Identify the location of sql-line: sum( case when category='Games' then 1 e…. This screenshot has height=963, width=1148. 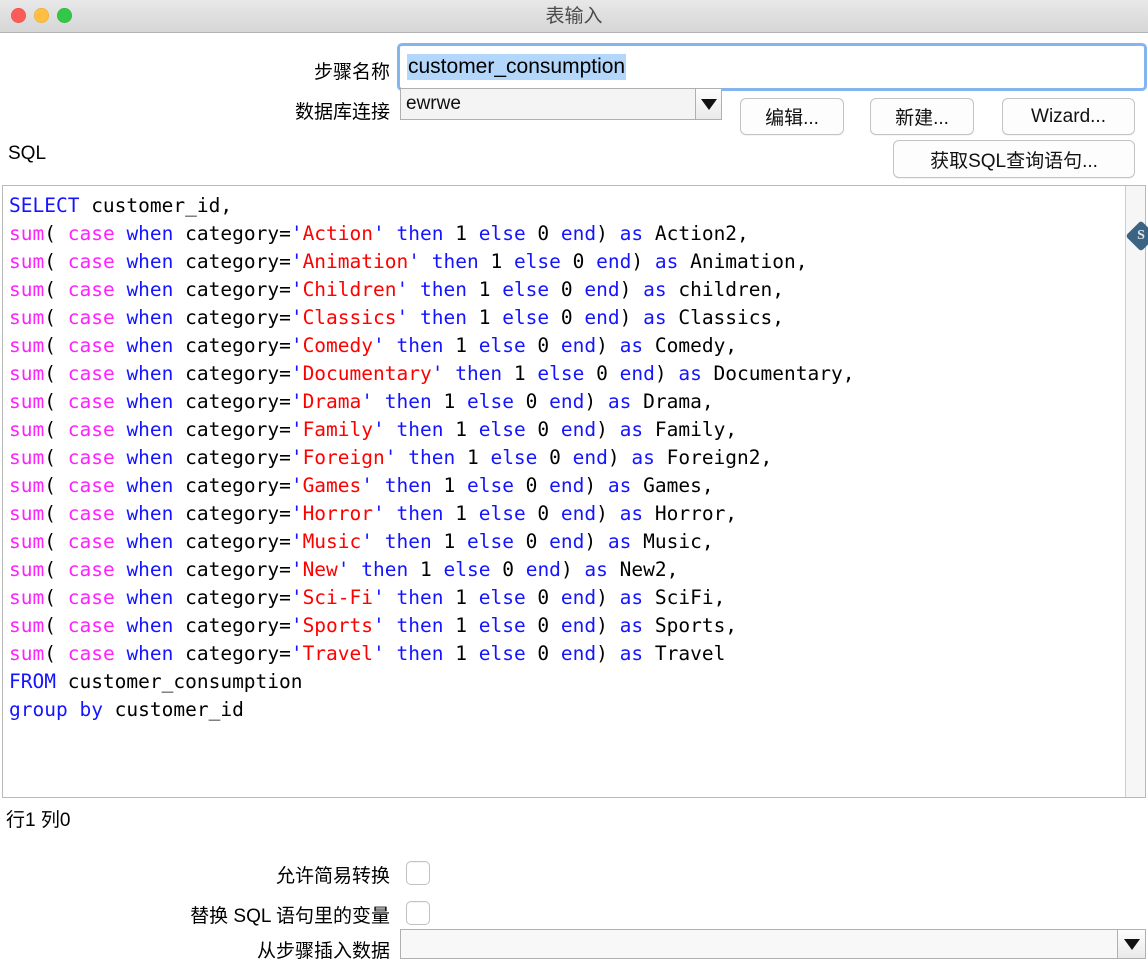
(361, 485).